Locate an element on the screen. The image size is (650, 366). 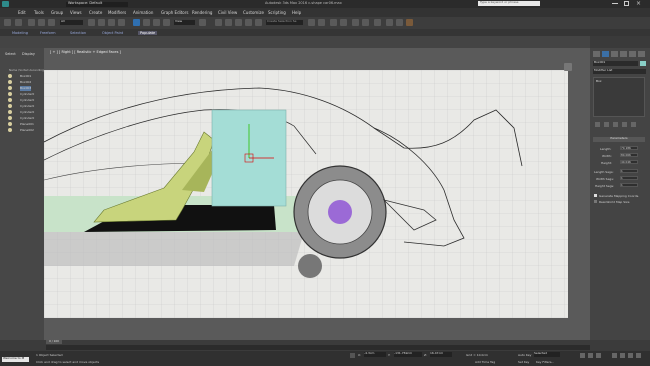
maximize-icon is located at coordinates (626, 3).